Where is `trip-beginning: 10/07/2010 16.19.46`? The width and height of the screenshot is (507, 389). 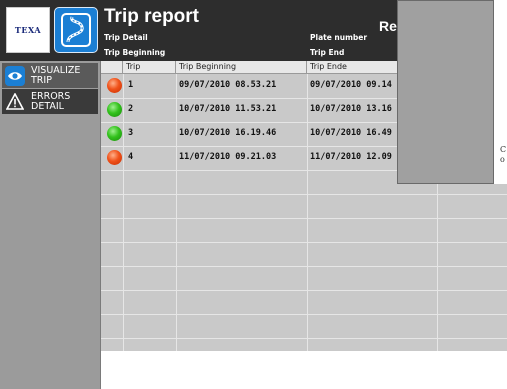
trip-beginning: 10/07/2010 16.19.46 is located at coordinates (228, 133).